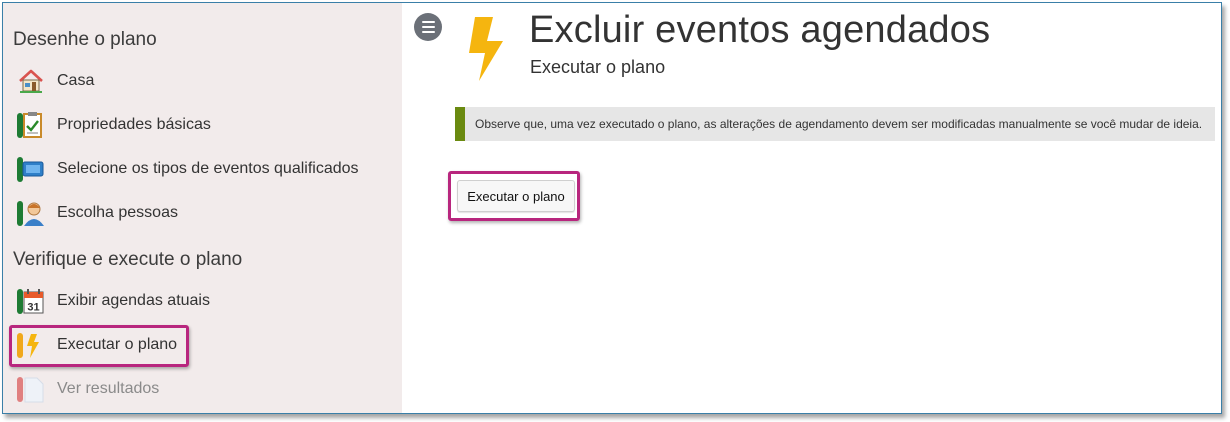 The width and height of the screenshot is (1230, 422). Describe the element at coordinates (128, 259) in the screenshot. I see `section-title-verify: Verifique e execute o plano` at that location.